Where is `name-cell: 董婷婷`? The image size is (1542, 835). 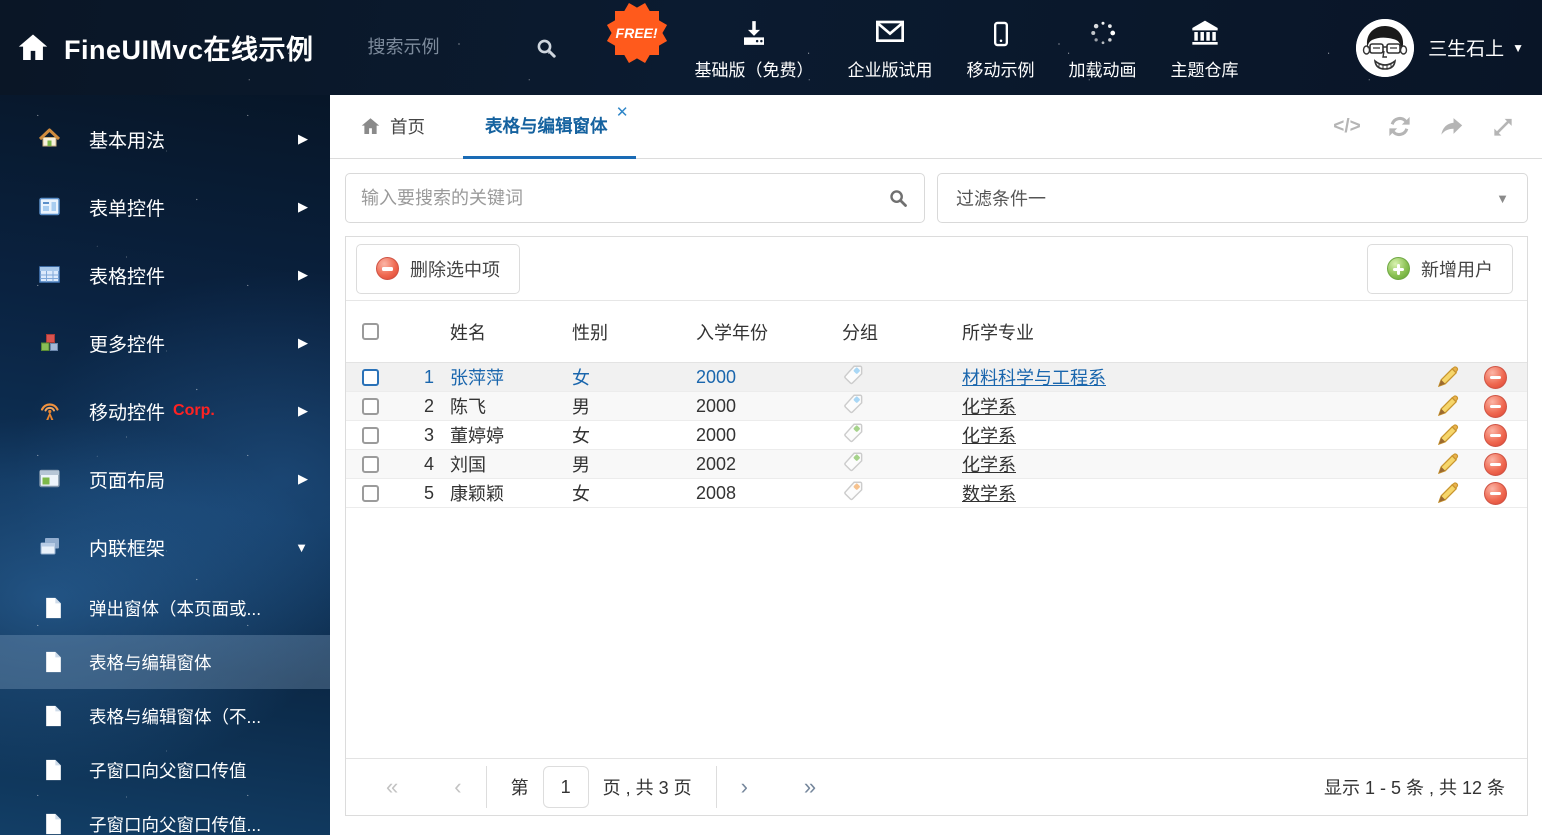 name-cell: 董婷婷 is located at coordinates (477, 436).